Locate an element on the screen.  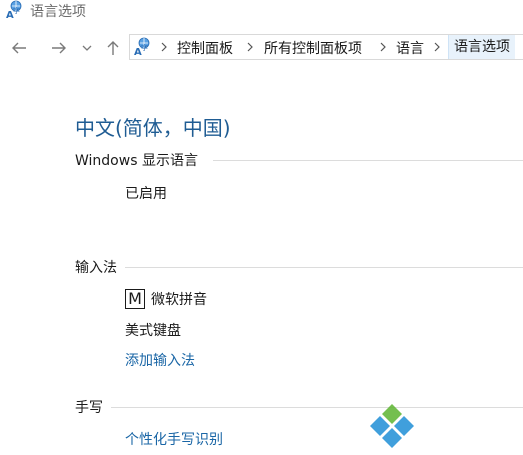
up-button is located at coordinates (113, 48).